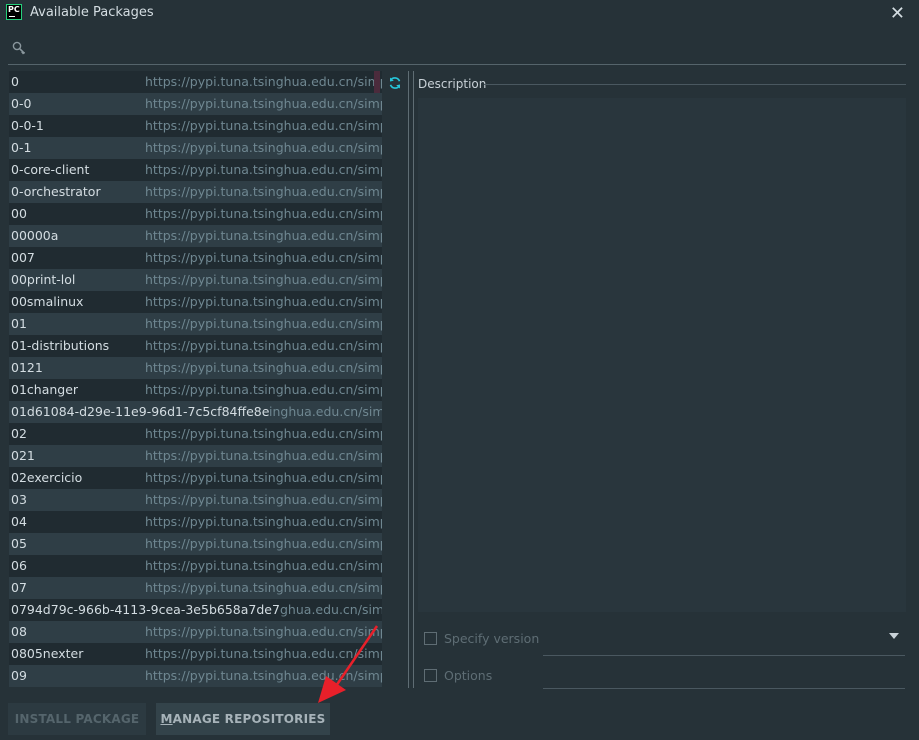  What do you see at coordinates (19, 521) in the screenshot?
I see `package-name: 04` at bounding box center [19, 521].